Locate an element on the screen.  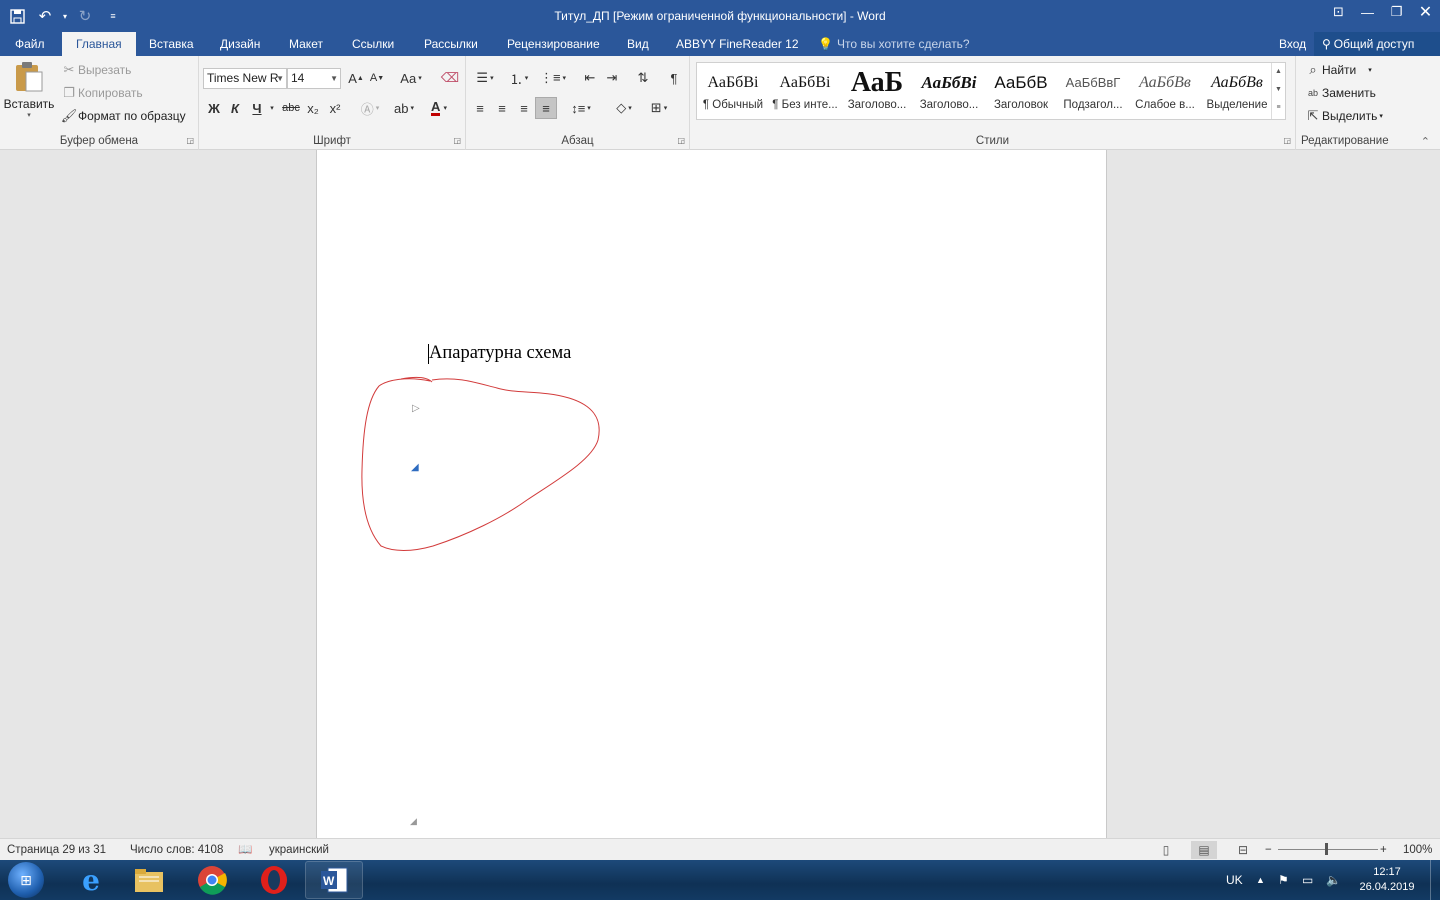
copy-button: ❐ Копировать is located at coordinates (101, 93).